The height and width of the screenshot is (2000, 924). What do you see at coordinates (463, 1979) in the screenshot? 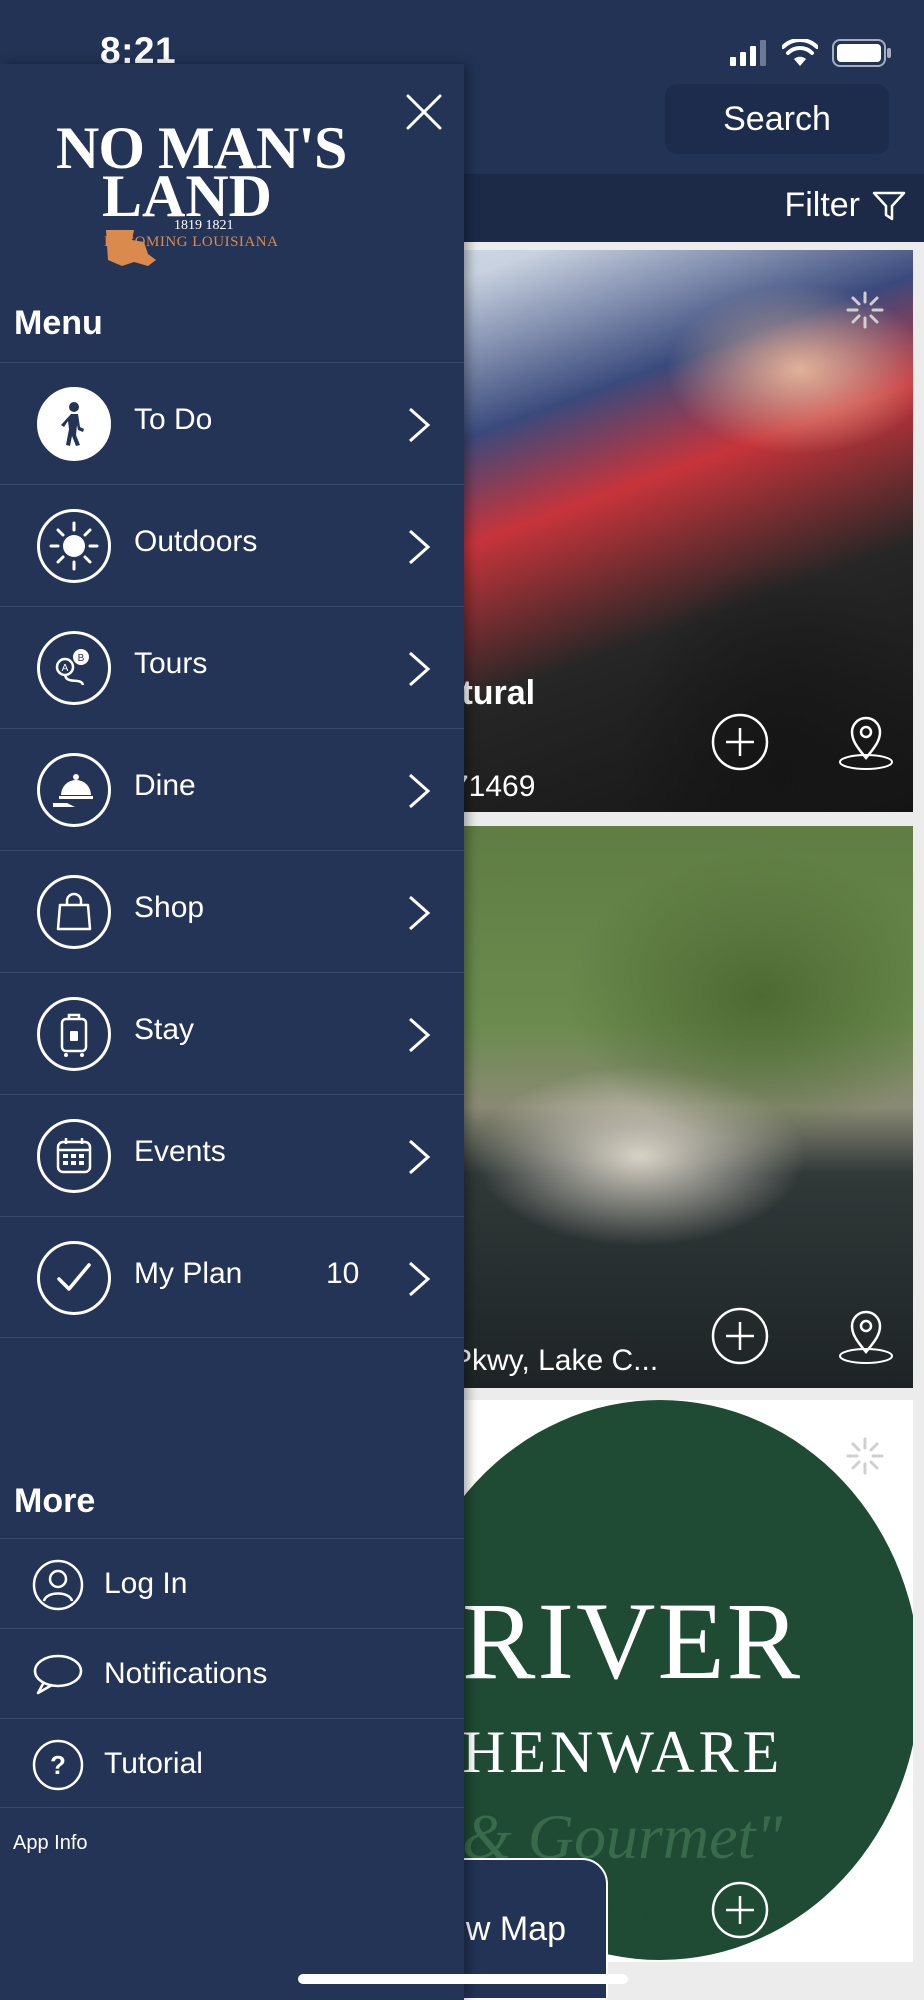
I see `home-indicator` at bounding box center [463, 1979].